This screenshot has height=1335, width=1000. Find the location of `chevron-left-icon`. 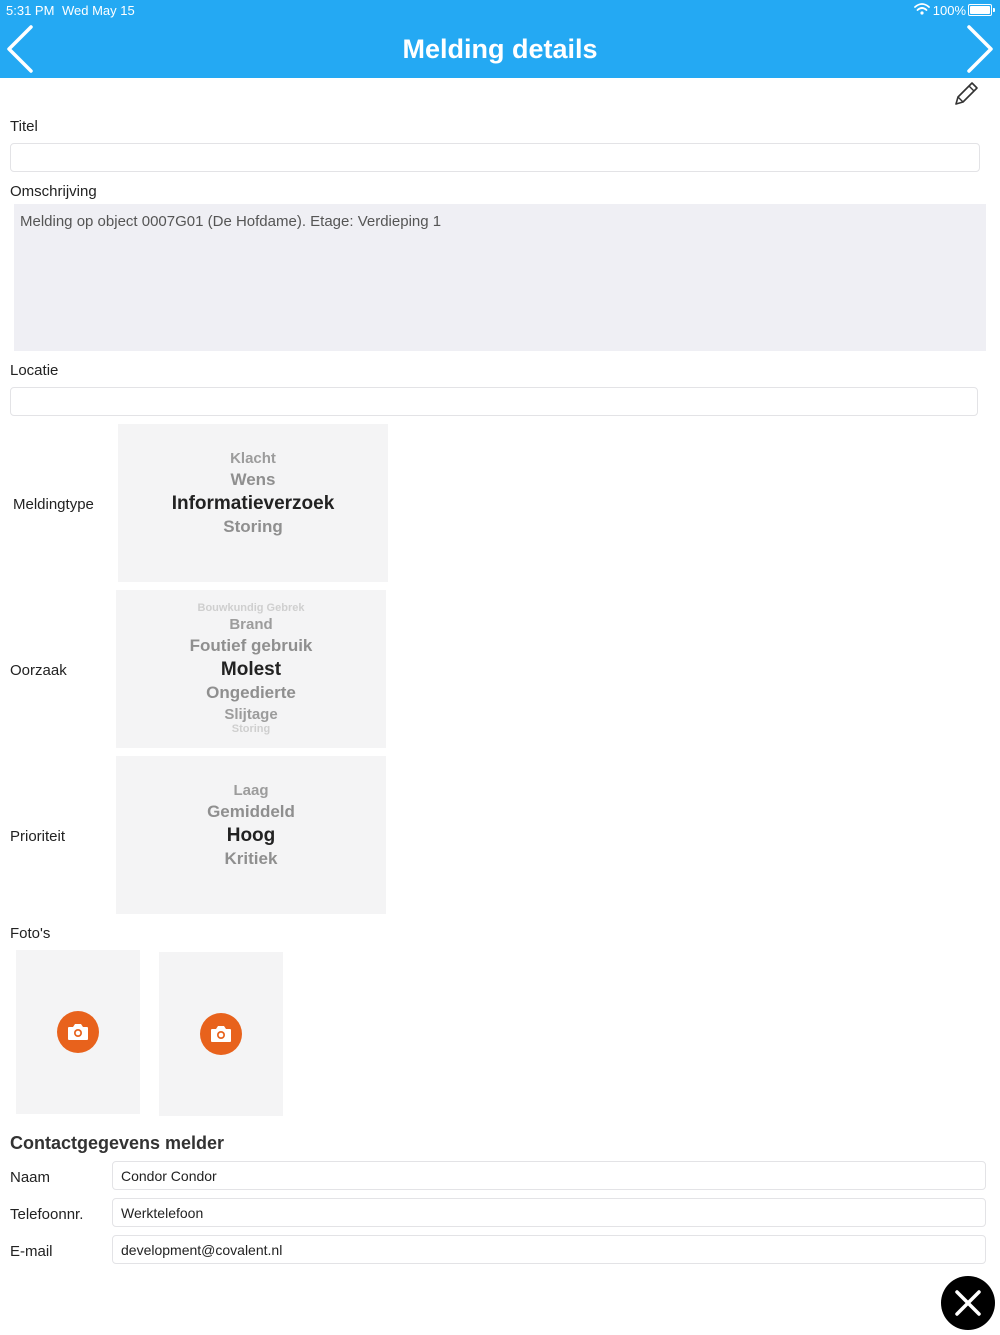

chevron-left-icon is located at coordinates (20, 49).